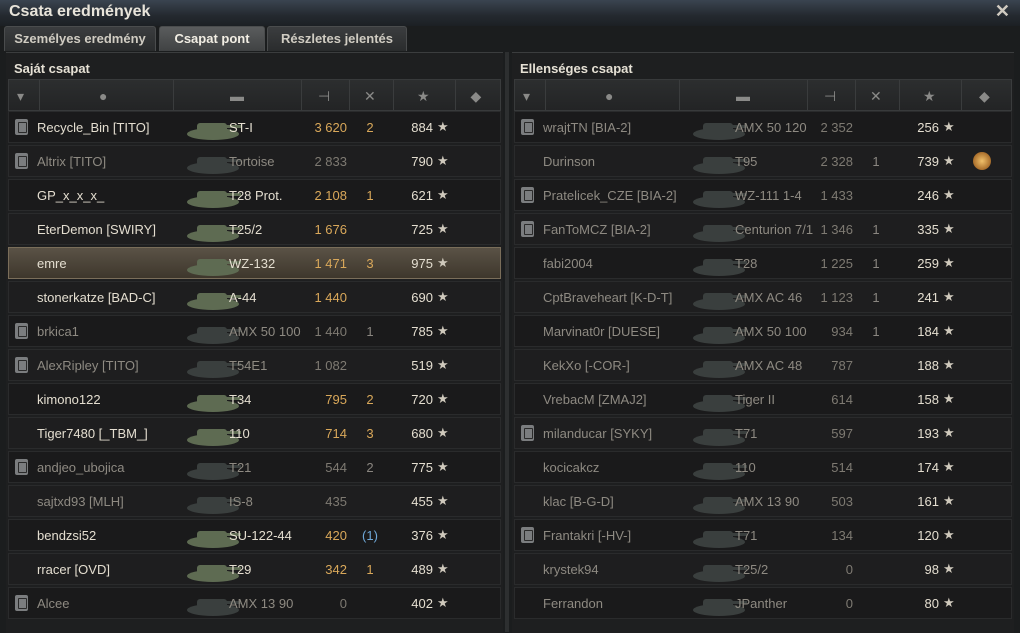  Describe the element at coordinates (763, 127) in the screenshot. I see `player-row: wrajtTN [BIA-2] AMX 50 120 2 352 256 ★` at that location.